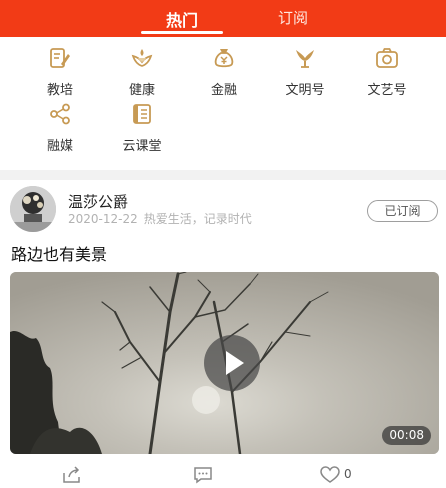  Describe the element at coordinates (387, 72) in the screenshot. I see `category-arts: 文艺号` at that location.